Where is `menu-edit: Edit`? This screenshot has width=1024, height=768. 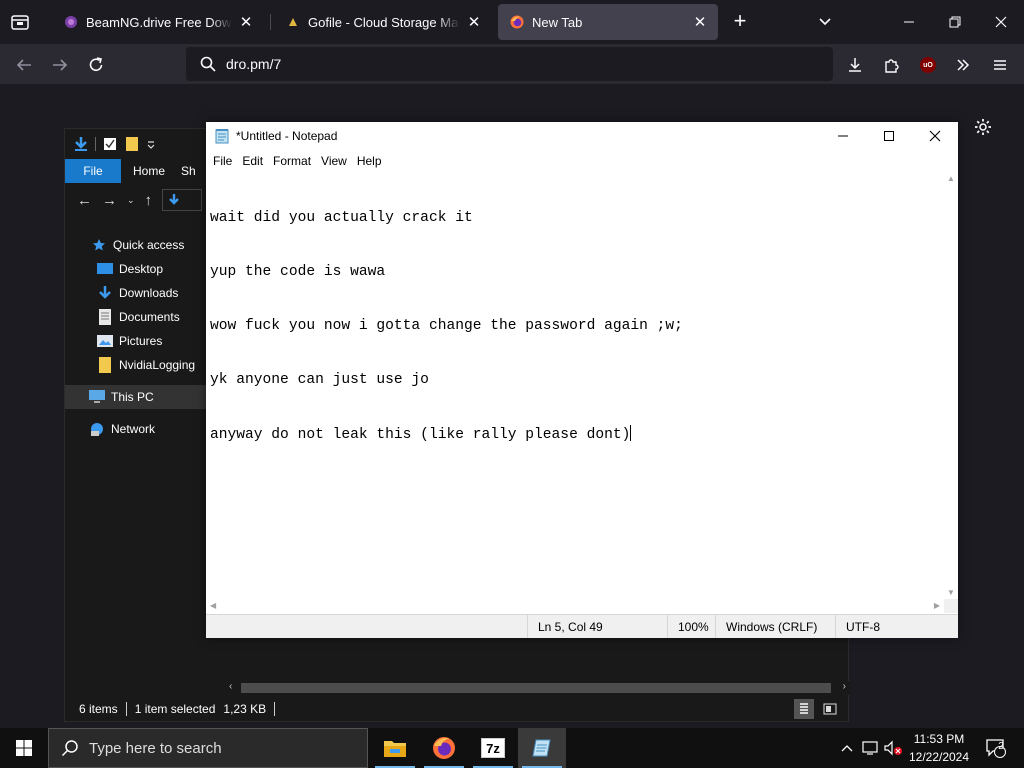 menu-edit: Edit is located at coordinates (252, 161).